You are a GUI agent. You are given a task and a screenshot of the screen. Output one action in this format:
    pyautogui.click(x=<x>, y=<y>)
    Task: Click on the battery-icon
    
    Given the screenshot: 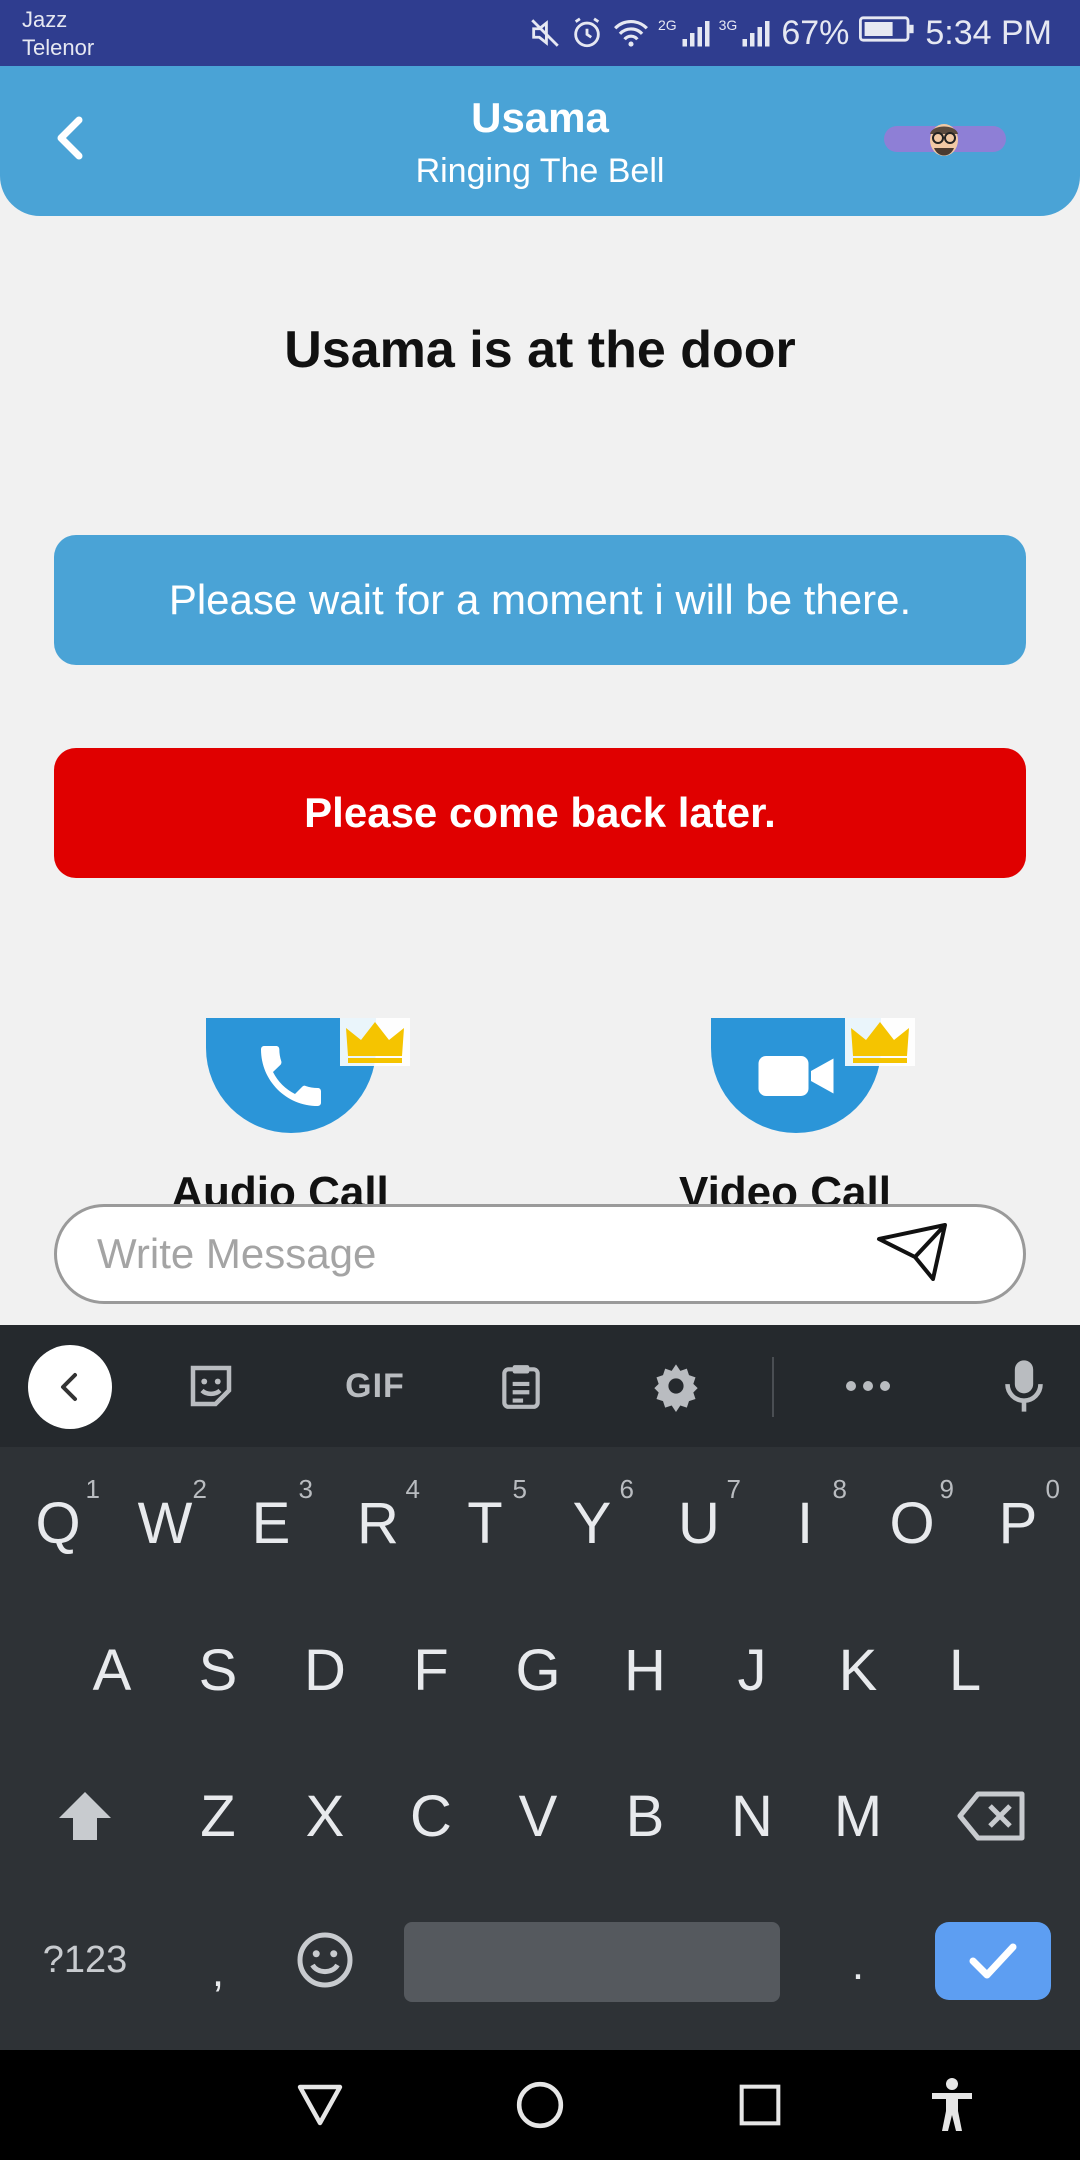 What is the action you would take?
    pyautogui.click(x=887, y=33)
    